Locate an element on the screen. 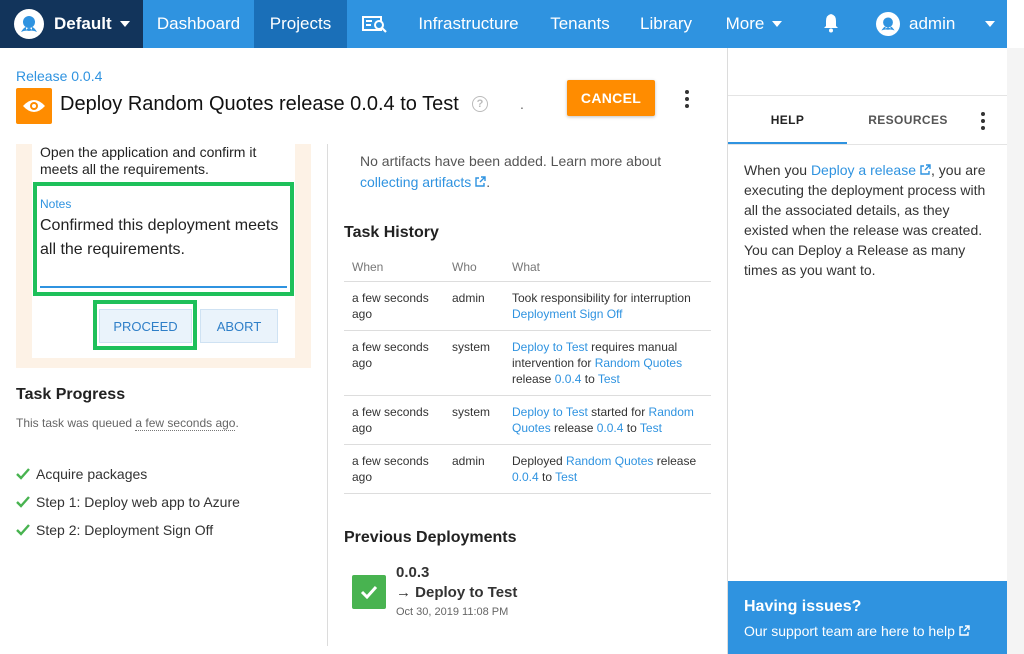 Image resolution: width=1024 pixels, height=654 pixels. help-circle-icon: ? is located at coordinates (480, 104).